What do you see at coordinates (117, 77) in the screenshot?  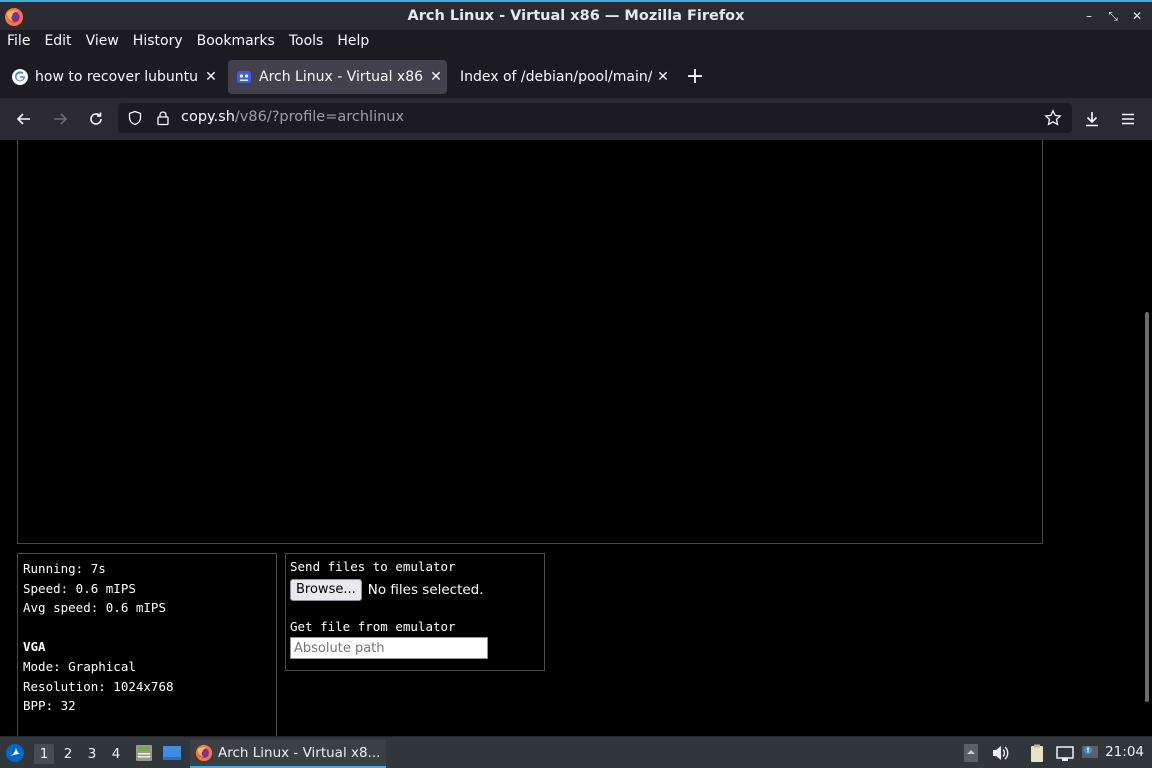 I see `tab-label: how to recover lubuntu w` at bounding box center [117, 77].